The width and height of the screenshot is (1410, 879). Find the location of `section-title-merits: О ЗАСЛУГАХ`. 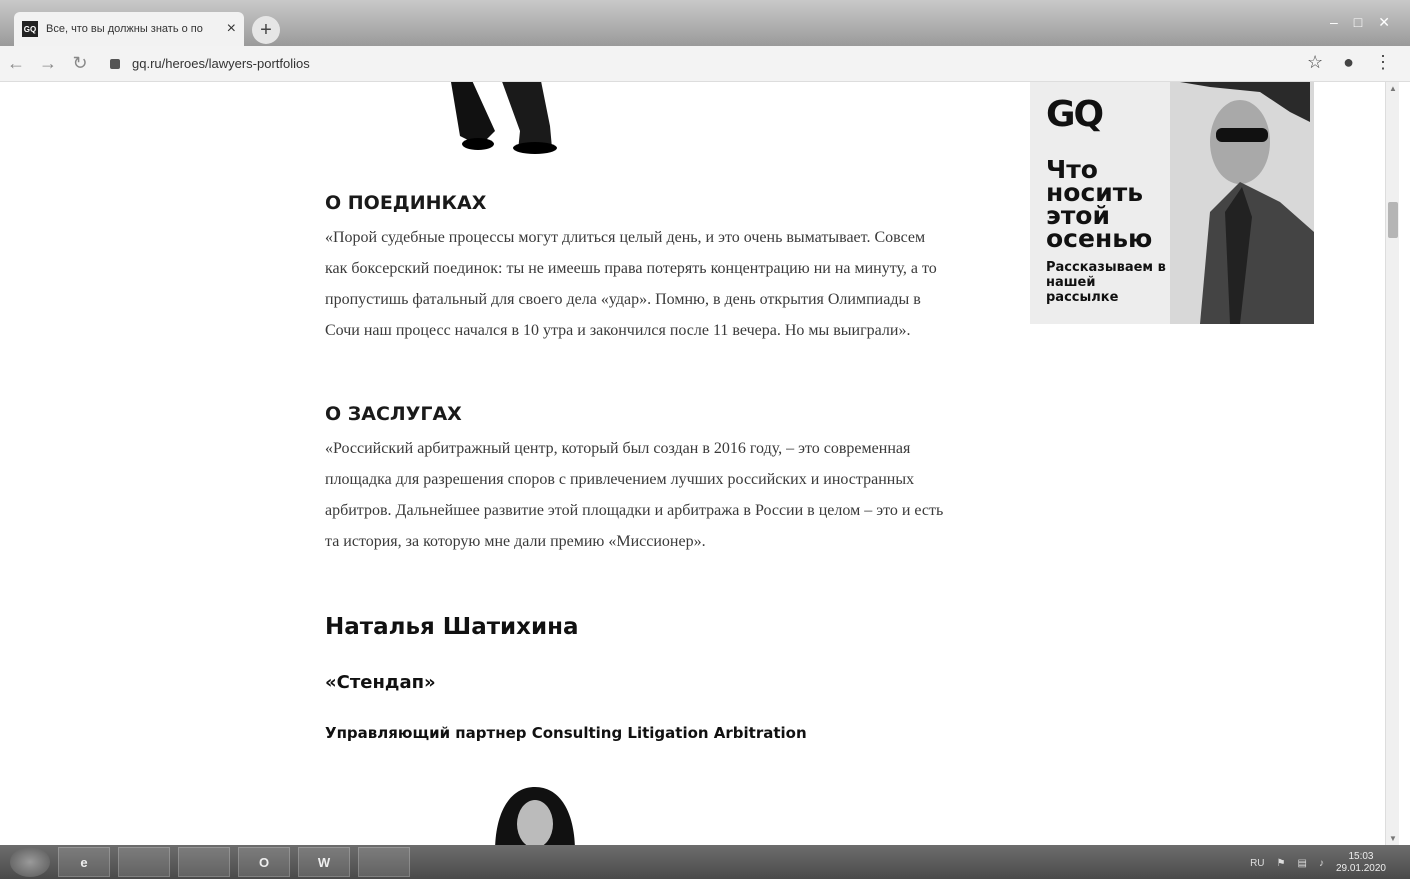

section-title-merits: О ЗАСЛУГАХ is located at coordinates (393, 414).